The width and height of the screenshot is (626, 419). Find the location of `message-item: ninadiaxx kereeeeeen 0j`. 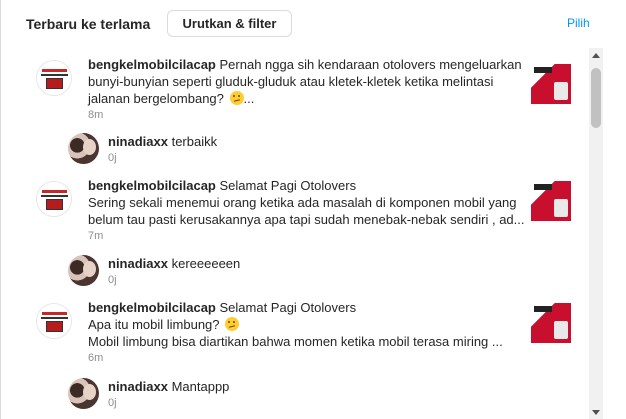

message-item: ninadiaxx kereeeeeen 0j is located at coordinates (301, 272).